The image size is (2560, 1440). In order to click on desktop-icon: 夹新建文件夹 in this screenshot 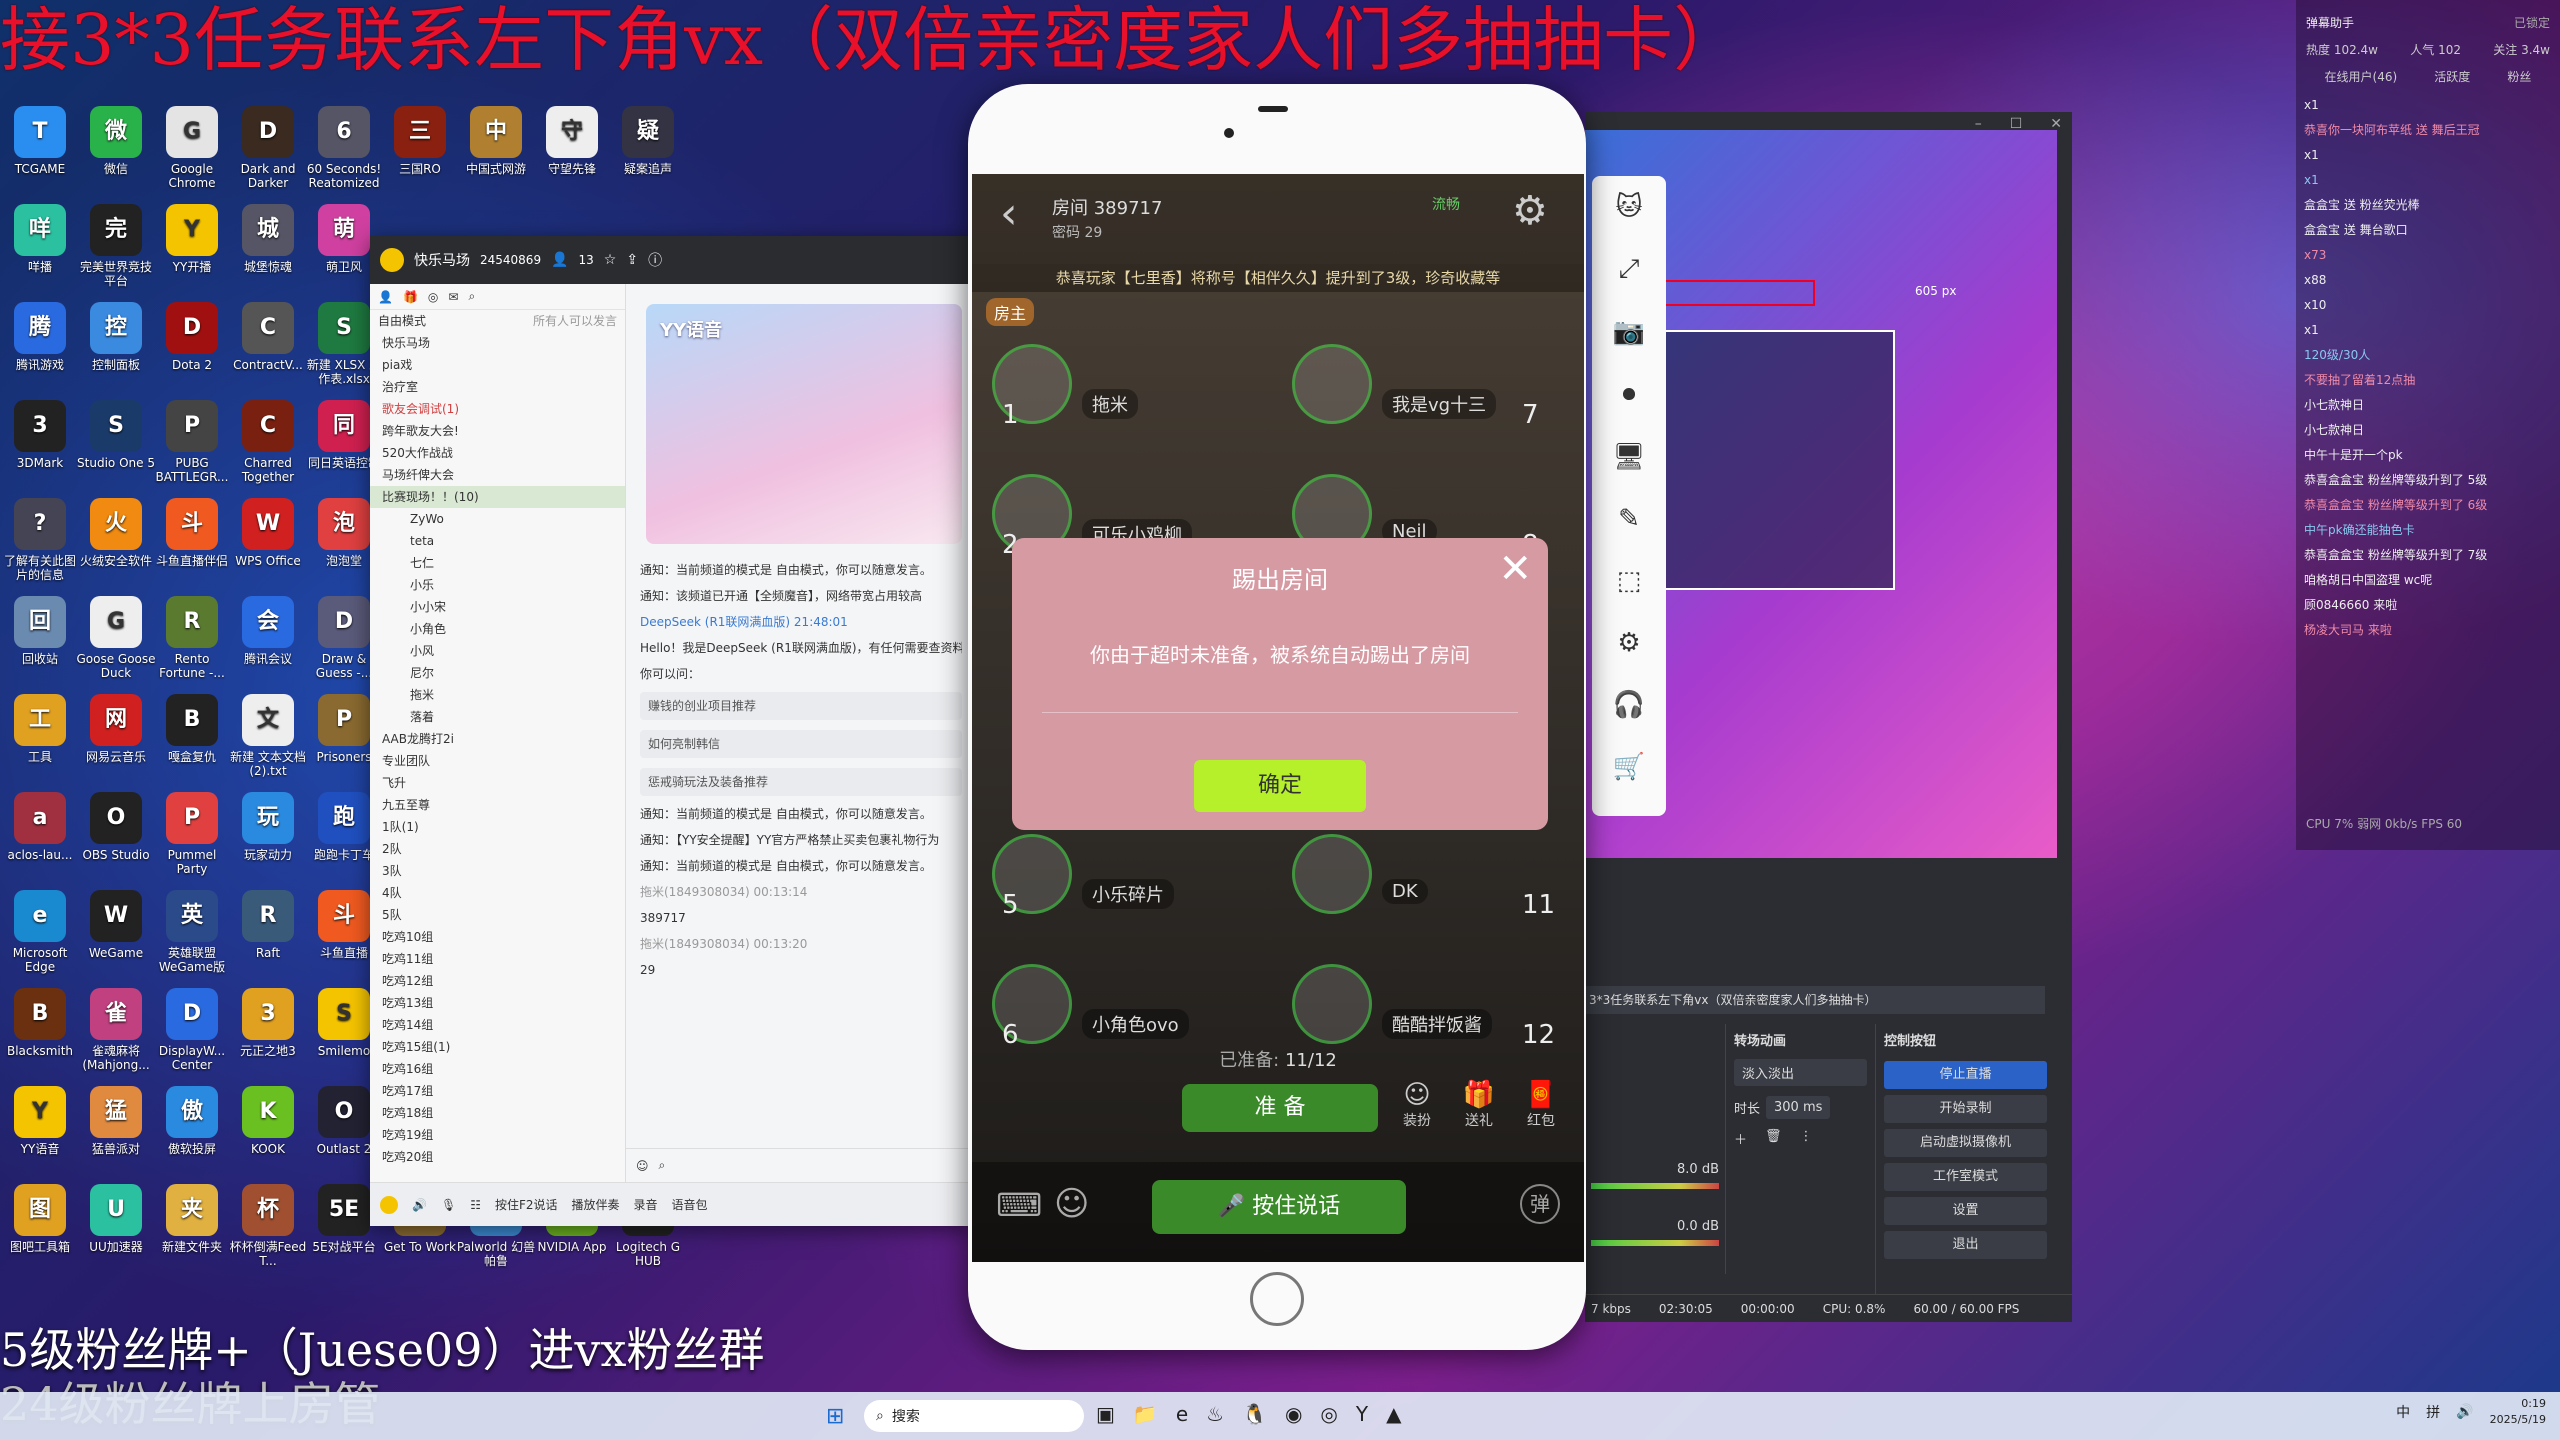, I will do `click(192, 1219)`.